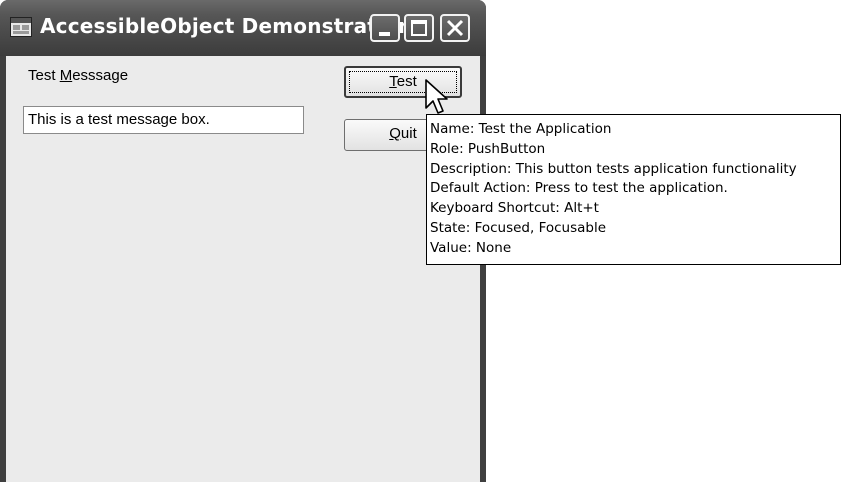  I want to click on window-title: AccessibleObject Demonstration, so click(226, 26).